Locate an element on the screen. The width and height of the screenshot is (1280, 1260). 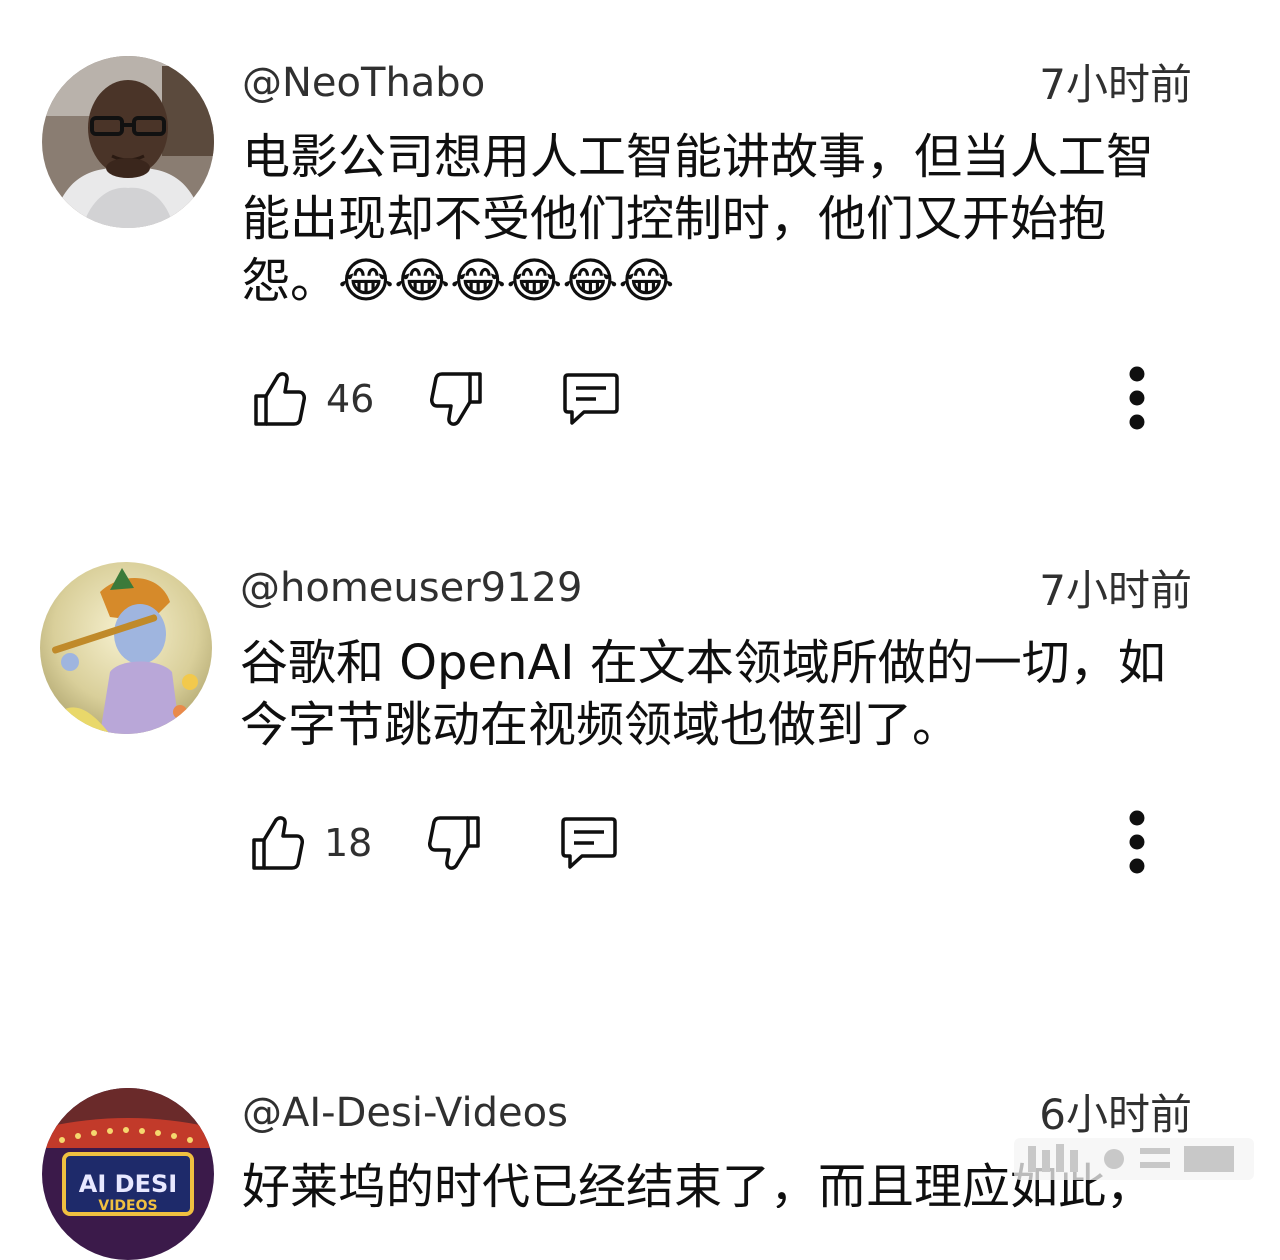
comment-text: 谷歌和 OpenAI 在文本领域所做的一切，如今字节跳动在视频领域也做到了。 is located at coordinates (703, 694).